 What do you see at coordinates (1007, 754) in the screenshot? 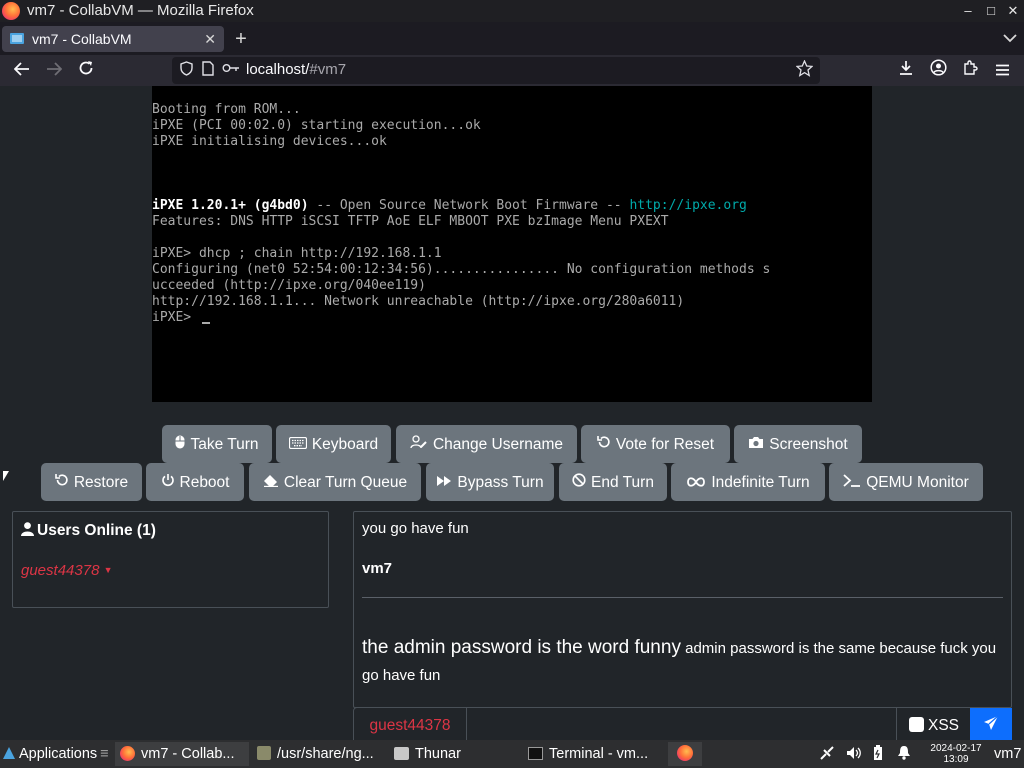
I see `session-user: vm7` at bounding box center [1007, 754].